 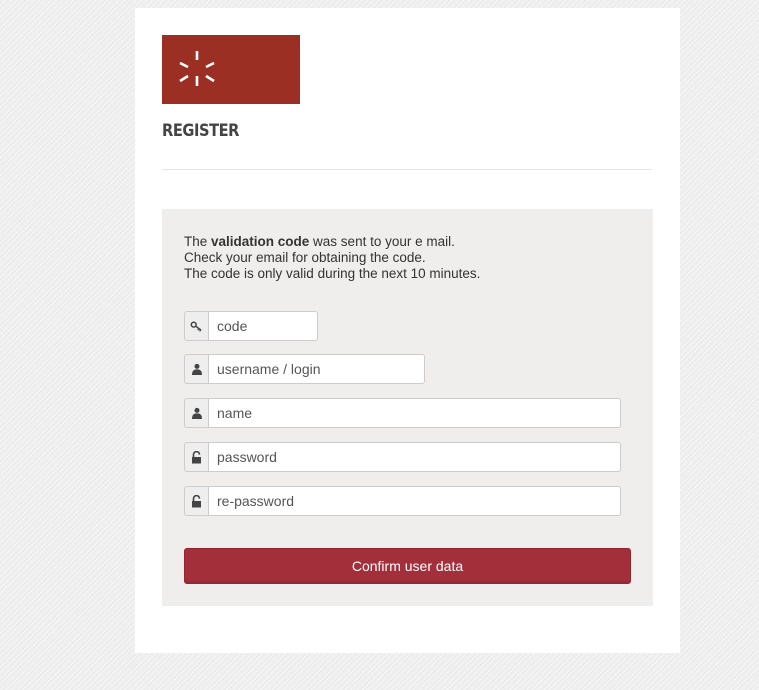 I want to click on password-input-group, so click(x=402, y=457).